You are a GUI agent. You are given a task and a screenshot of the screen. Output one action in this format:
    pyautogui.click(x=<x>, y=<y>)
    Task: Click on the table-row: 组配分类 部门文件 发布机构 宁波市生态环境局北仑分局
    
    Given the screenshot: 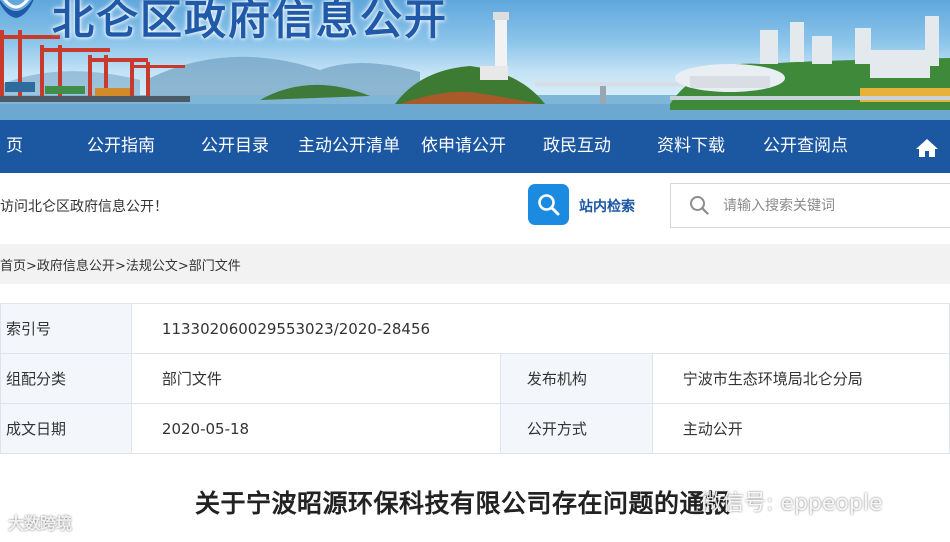 What is the action you would take?
    pyautogui.click(x=475, y=378)
    